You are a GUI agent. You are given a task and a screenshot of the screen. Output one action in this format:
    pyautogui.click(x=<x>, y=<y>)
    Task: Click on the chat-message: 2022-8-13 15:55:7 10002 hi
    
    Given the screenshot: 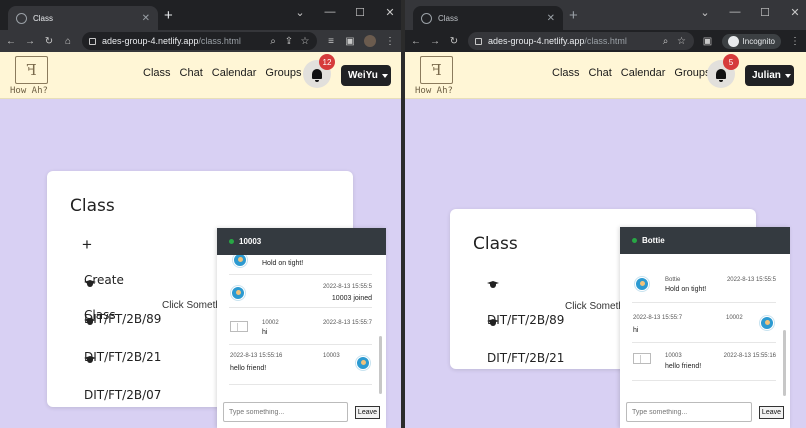 What is the action you would take?
    pyautogui.click(x=704, y=323)
    